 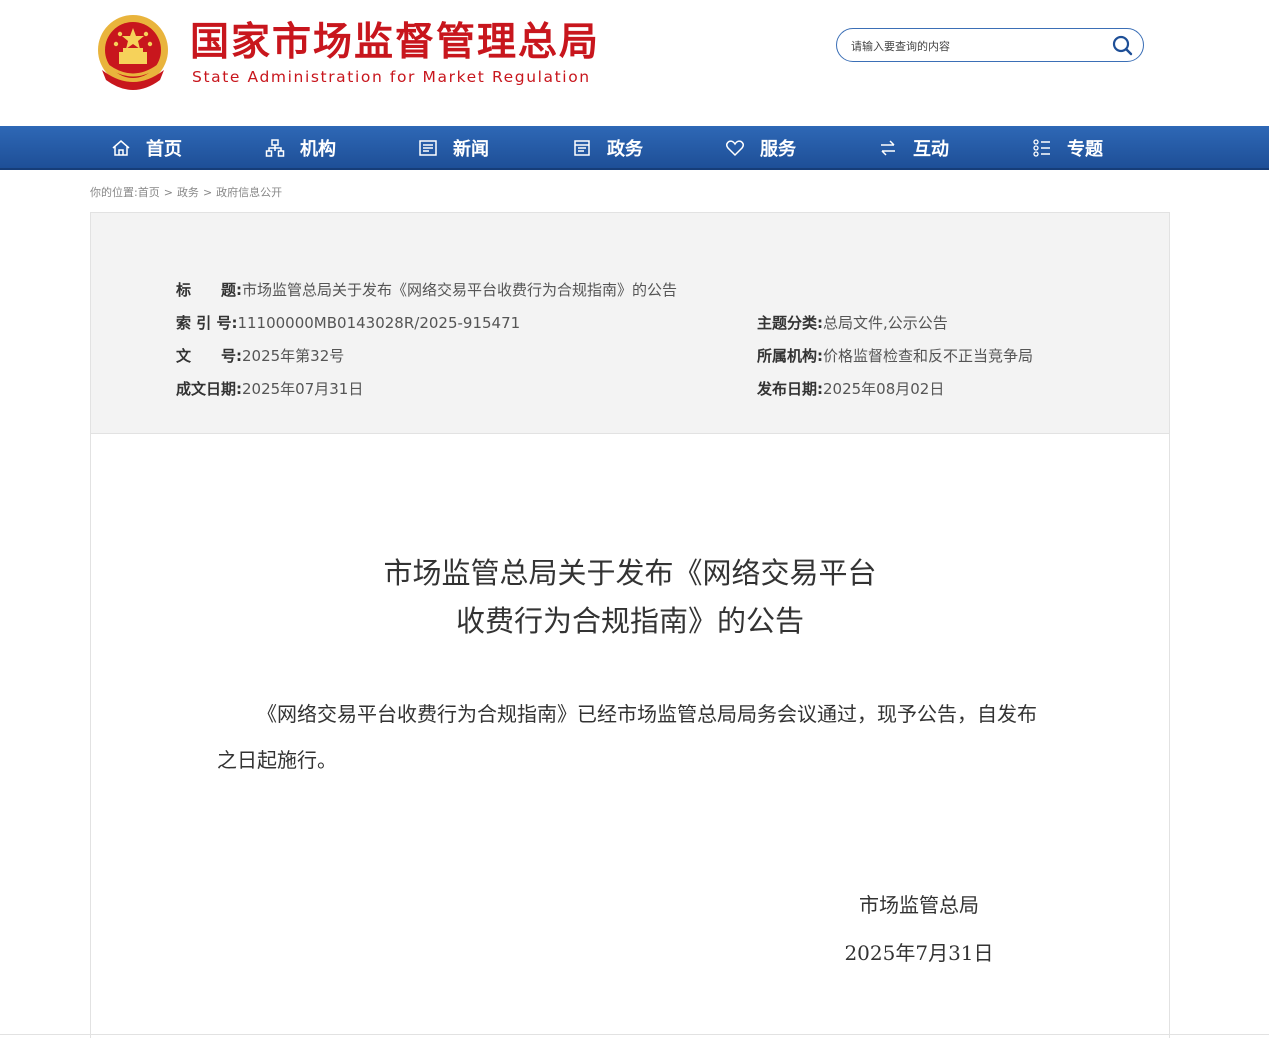 I want to click on nav-item-home: 首页, so click(x=146, y=148).